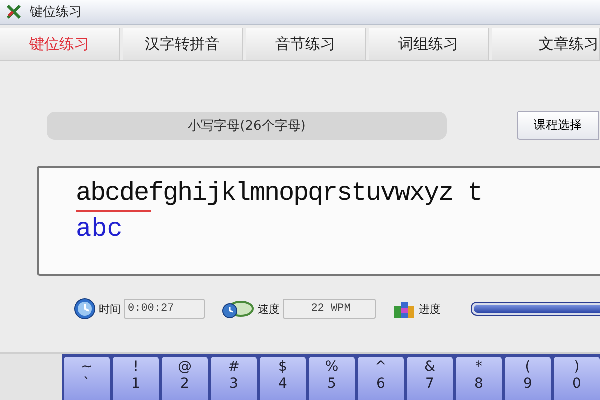 Image resolution: width=600 pixels, height=400 pixels. What do you see at coordinates (110, 309) in the screenshot?
I see `stat-label: 时间` at bounding box center [110, 309].